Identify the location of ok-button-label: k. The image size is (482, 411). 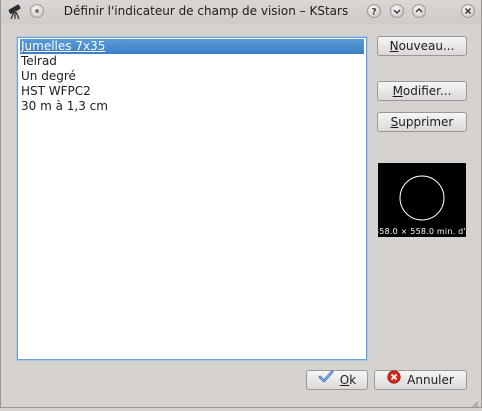
(353, 380).